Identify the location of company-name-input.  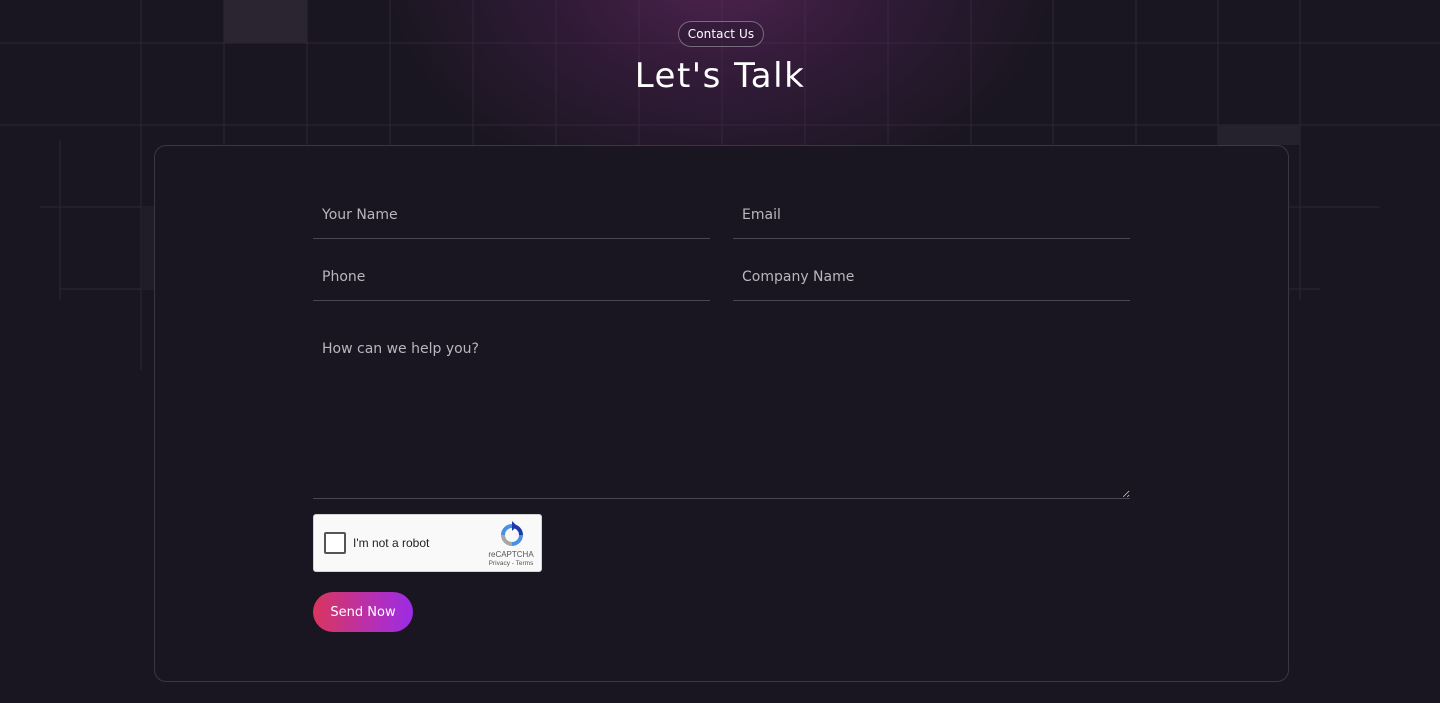
(931, 277).